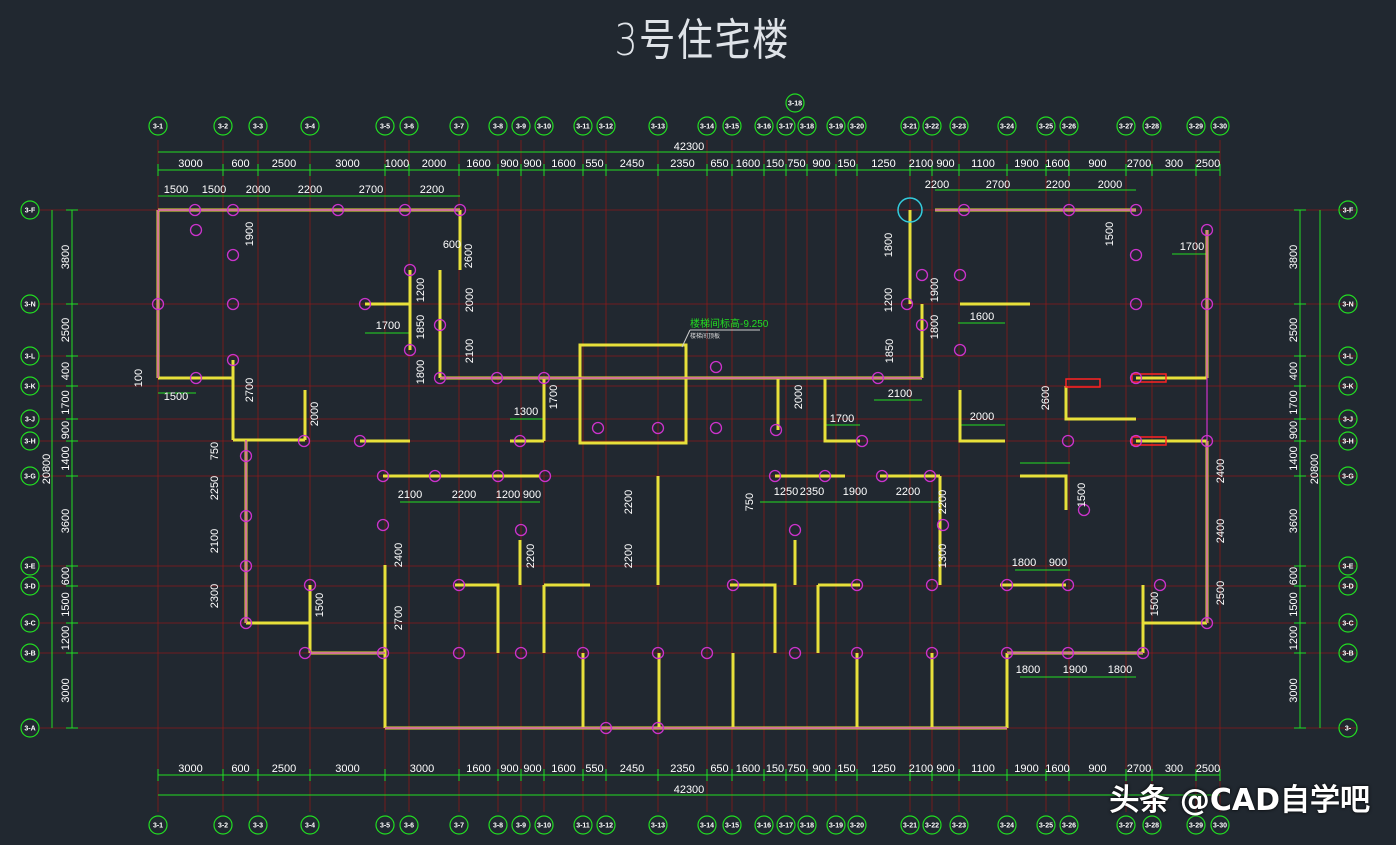 The width and height of the screenshot is (1396, 845). What do you see at coordinates (409, 826) in the screenshot?
I see `grid-bubble-label: 3-6` at bounding box center [409, 826].